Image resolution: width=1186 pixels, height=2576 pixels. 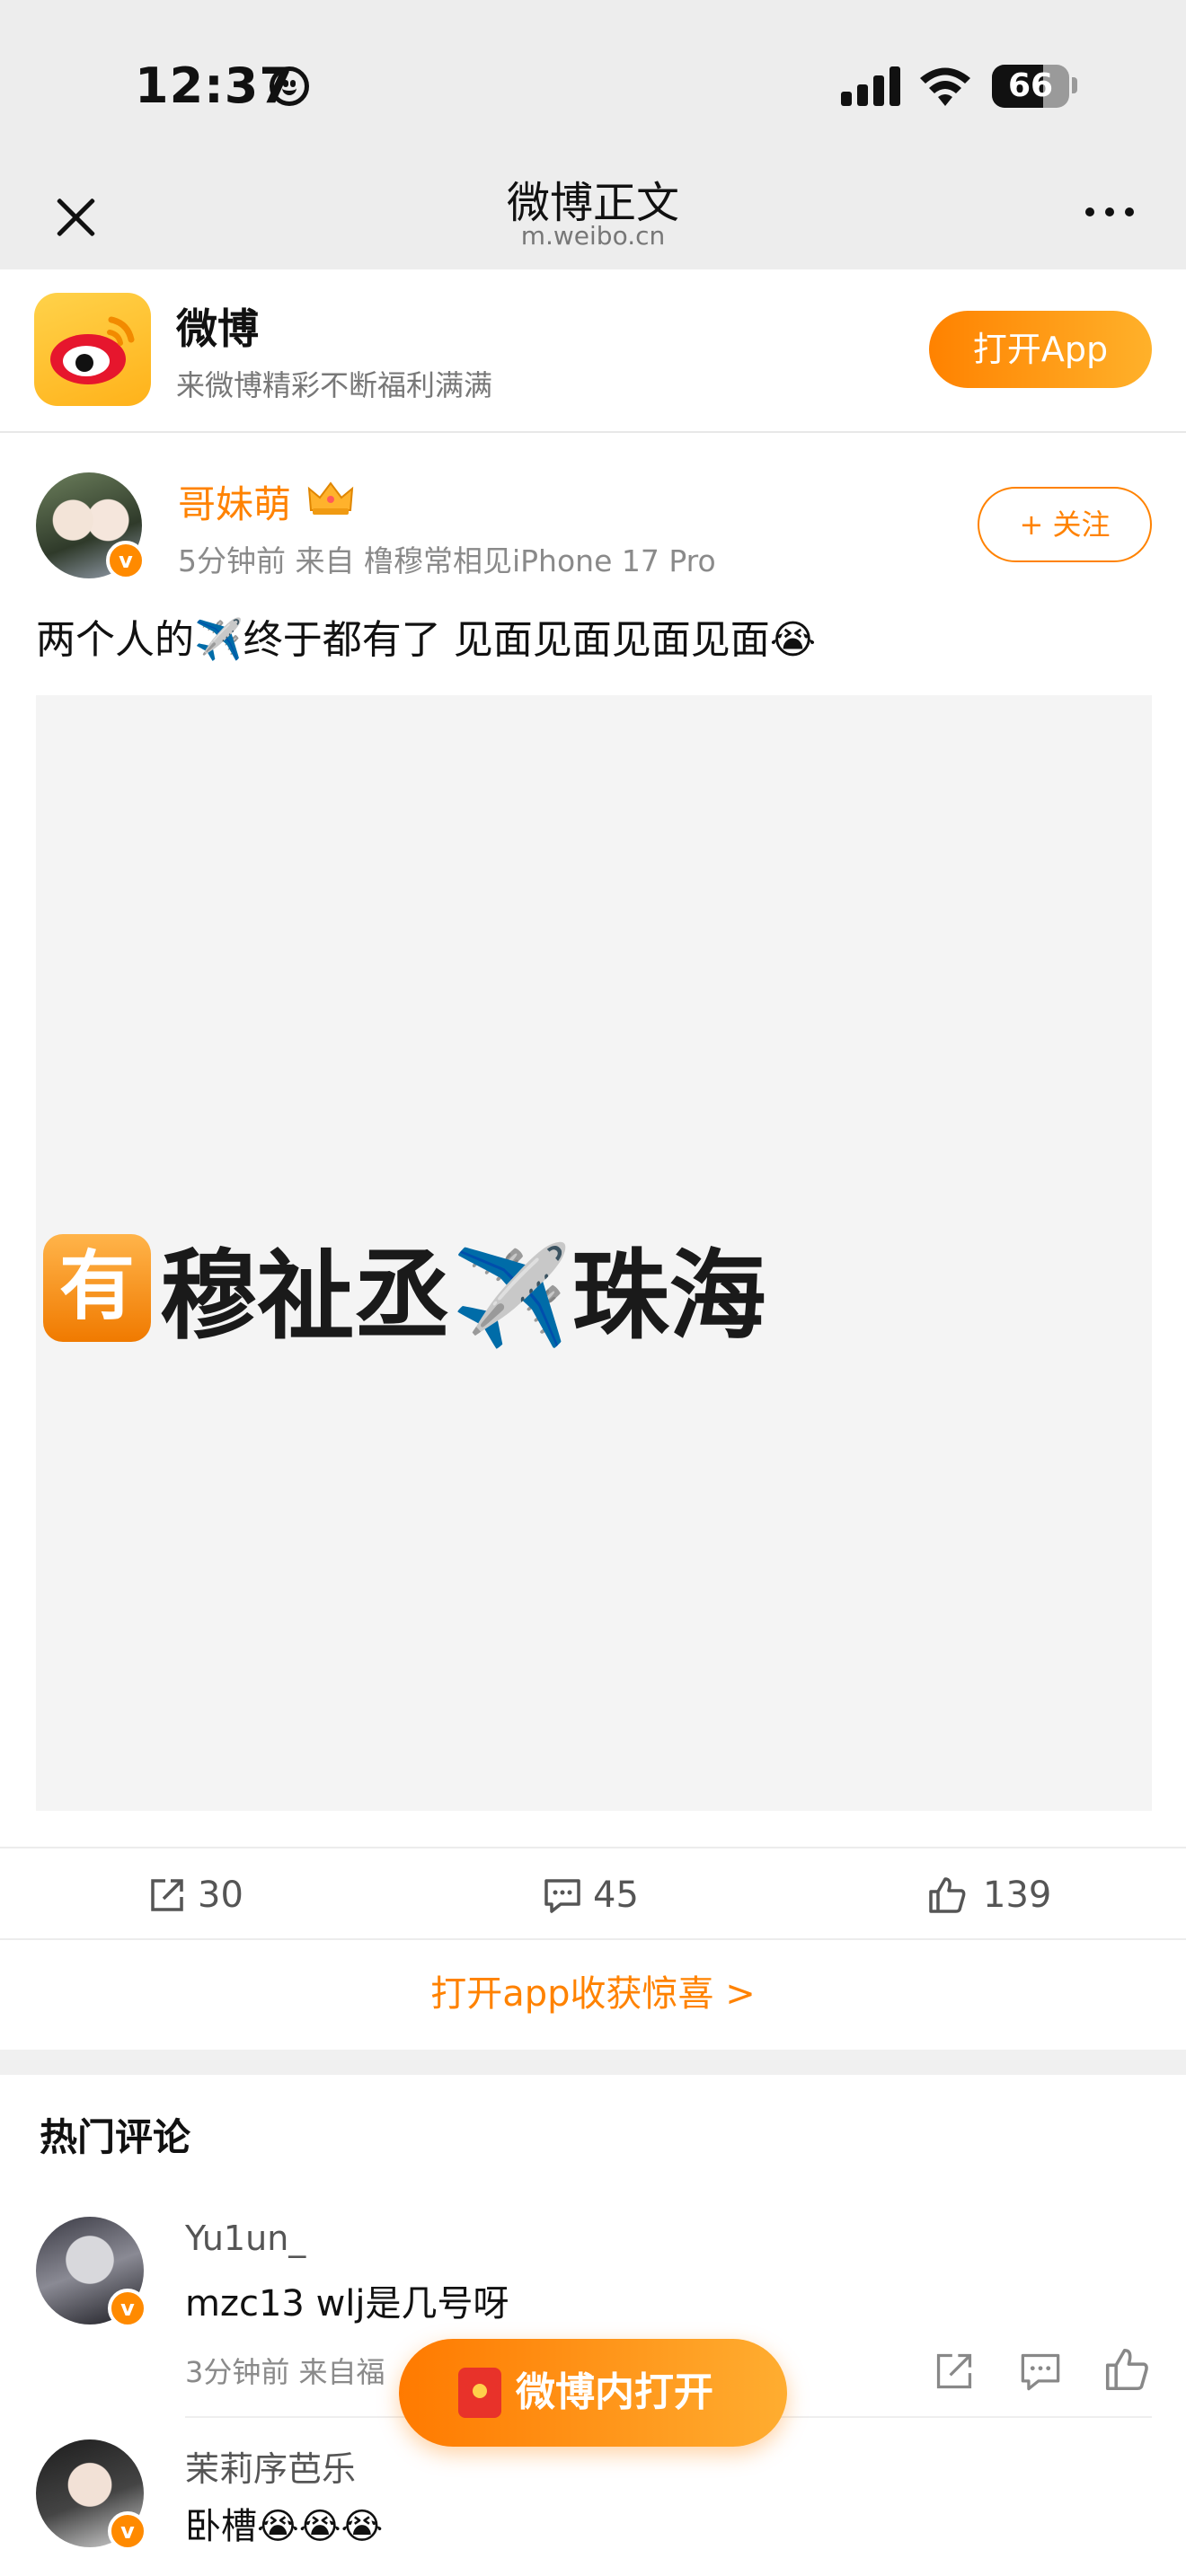 I want to click on comment-author: Yu1un_, so click(x=245, y=2238).